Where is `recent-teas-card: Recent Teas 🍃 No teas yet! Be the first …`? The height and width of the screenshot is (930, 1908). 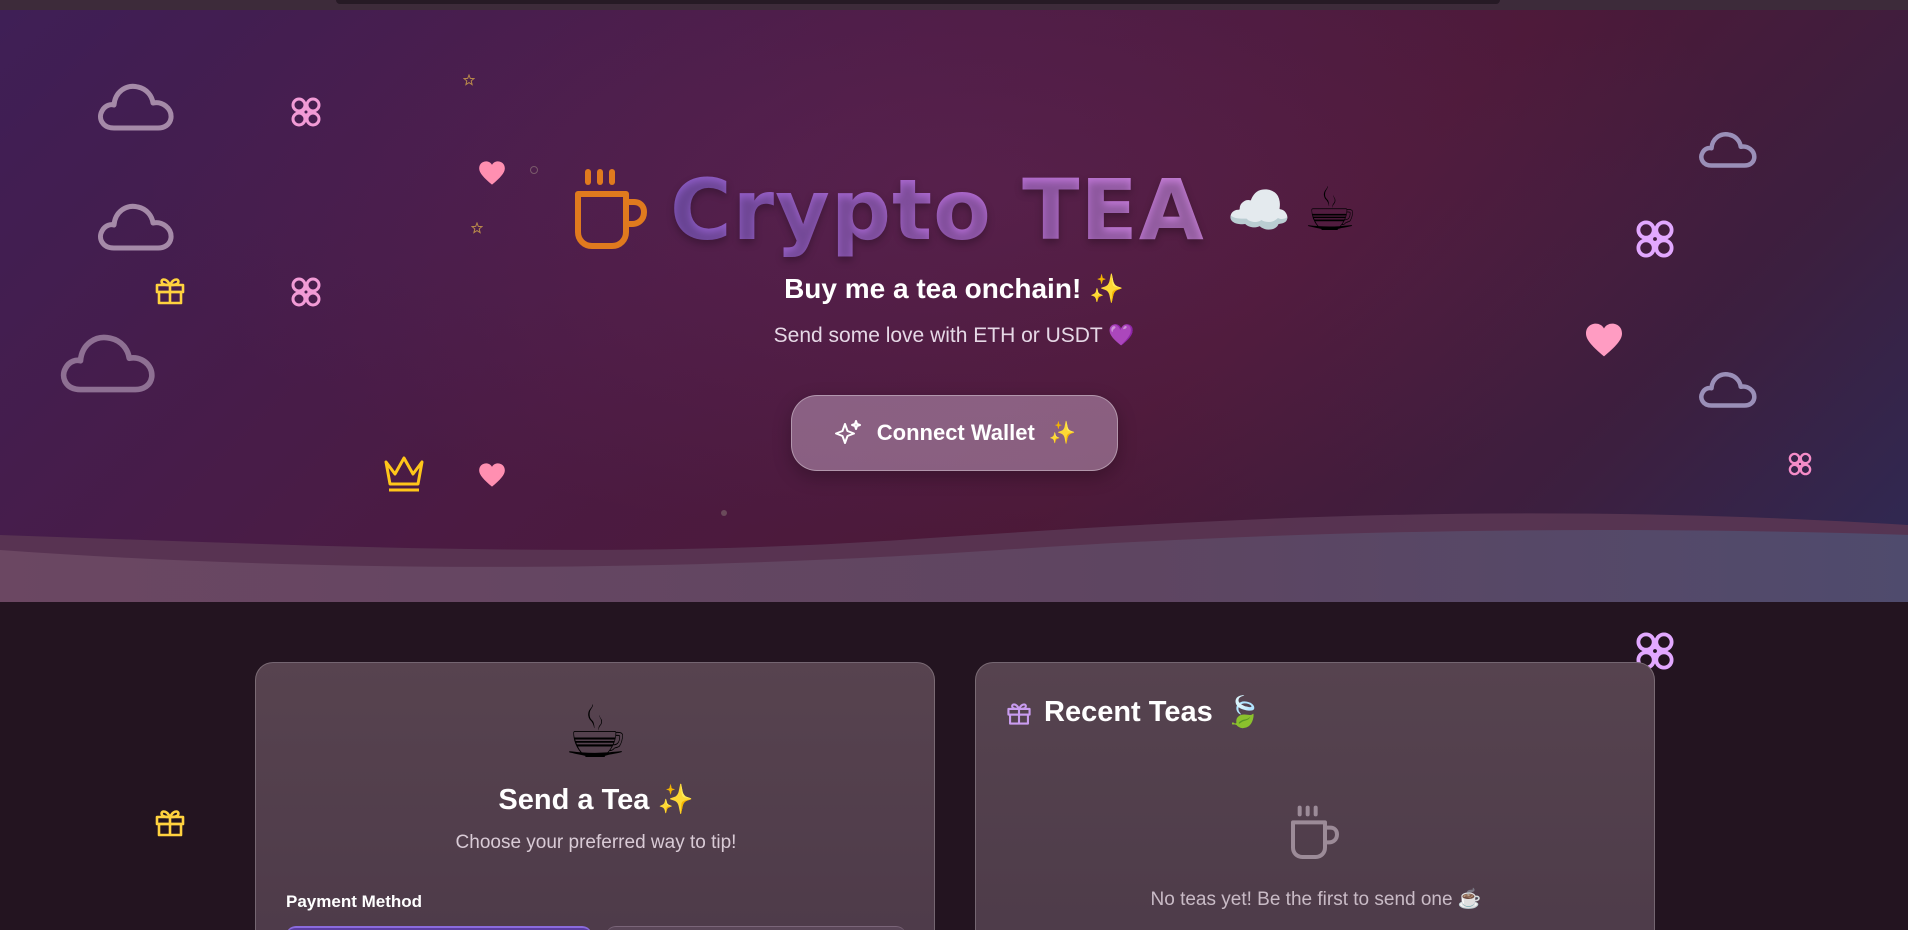
recent-teas-card: Recent Teas 🍃 No teas yet! Be the first … is located at coordinates (1315, 796).